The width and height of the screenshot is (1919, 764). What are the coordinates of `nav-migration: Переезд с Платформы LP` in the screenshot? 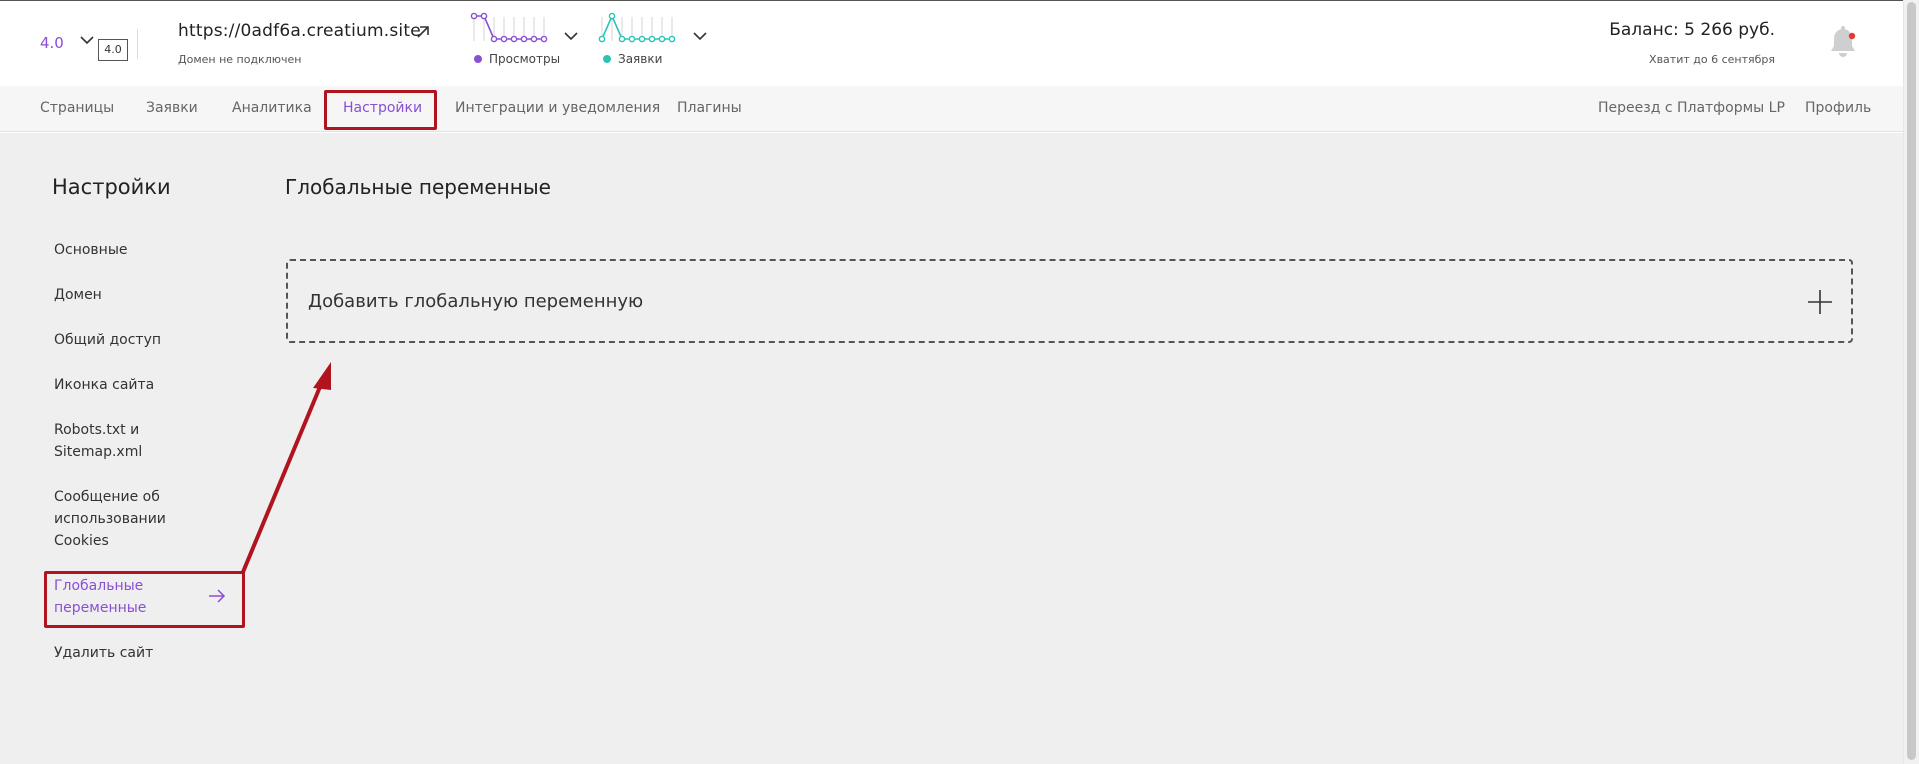 It's located at (1691, 108).